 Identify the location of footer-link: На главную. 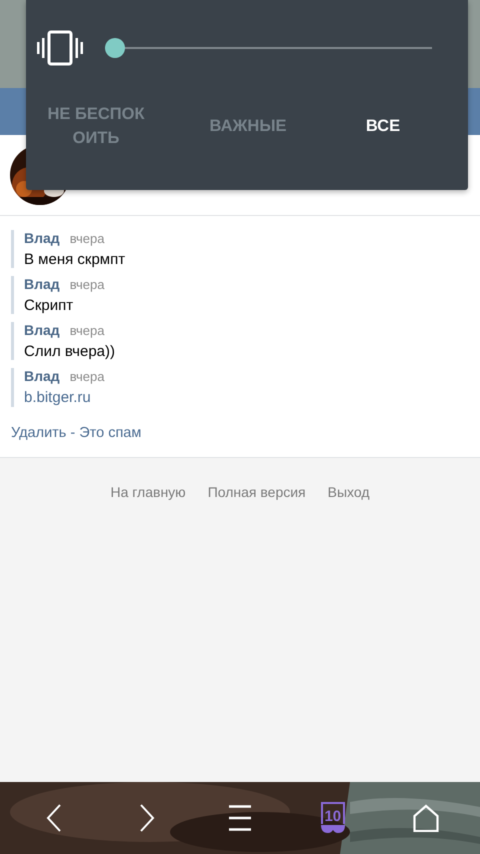
(148, 492).